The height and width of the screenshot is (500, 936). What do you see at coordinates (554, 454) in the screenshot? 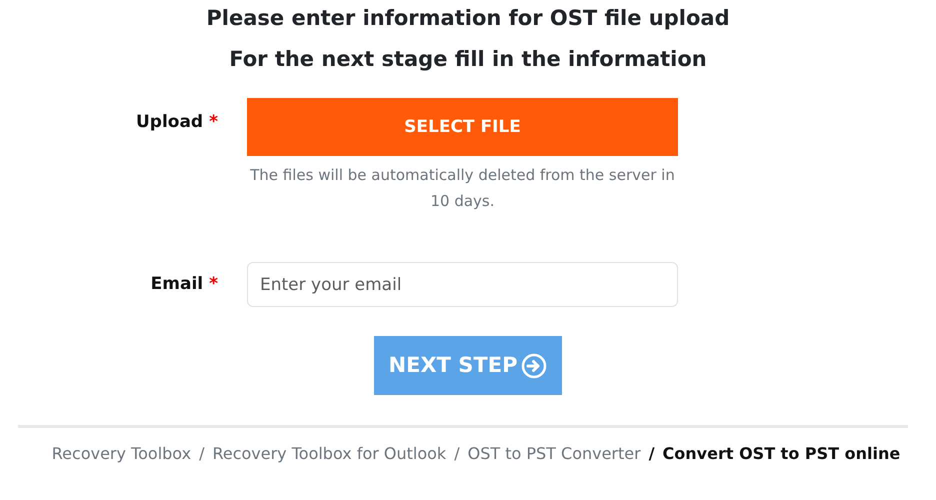
I see `breadcrumb-link: OST to PST Converter` at bounding box center [554, 454].